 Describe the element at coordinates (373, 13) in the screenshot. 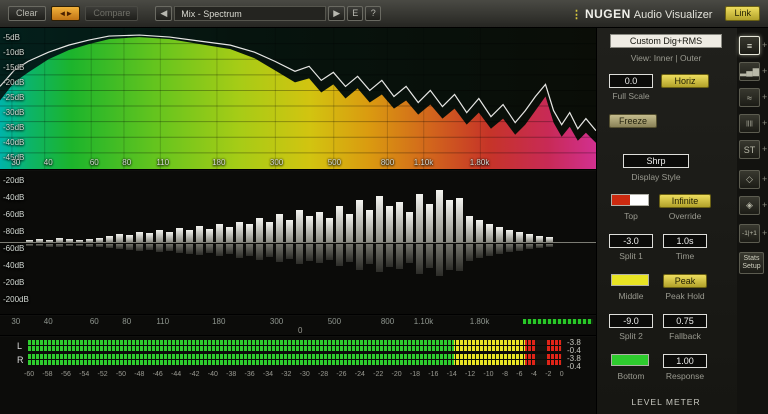

I see `help-button: ?` at that location.